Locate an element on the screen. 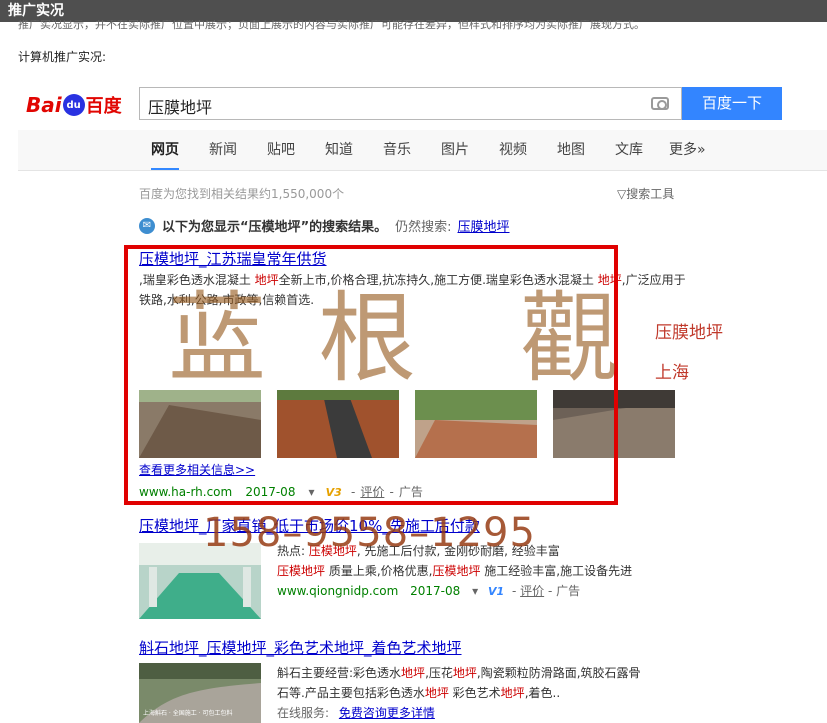 This screenshot has width=827, height=723. tab-zhidao: 知道 is located at coordinates (339, 150).